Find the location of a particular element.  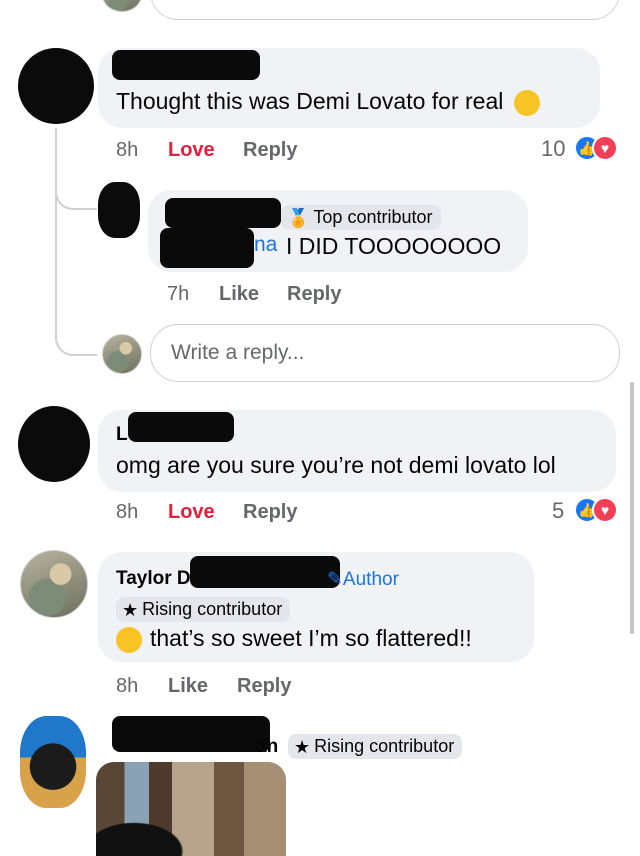

top-contributor-badge: 🏅 Top contributor is located at coordinates (361, 217).